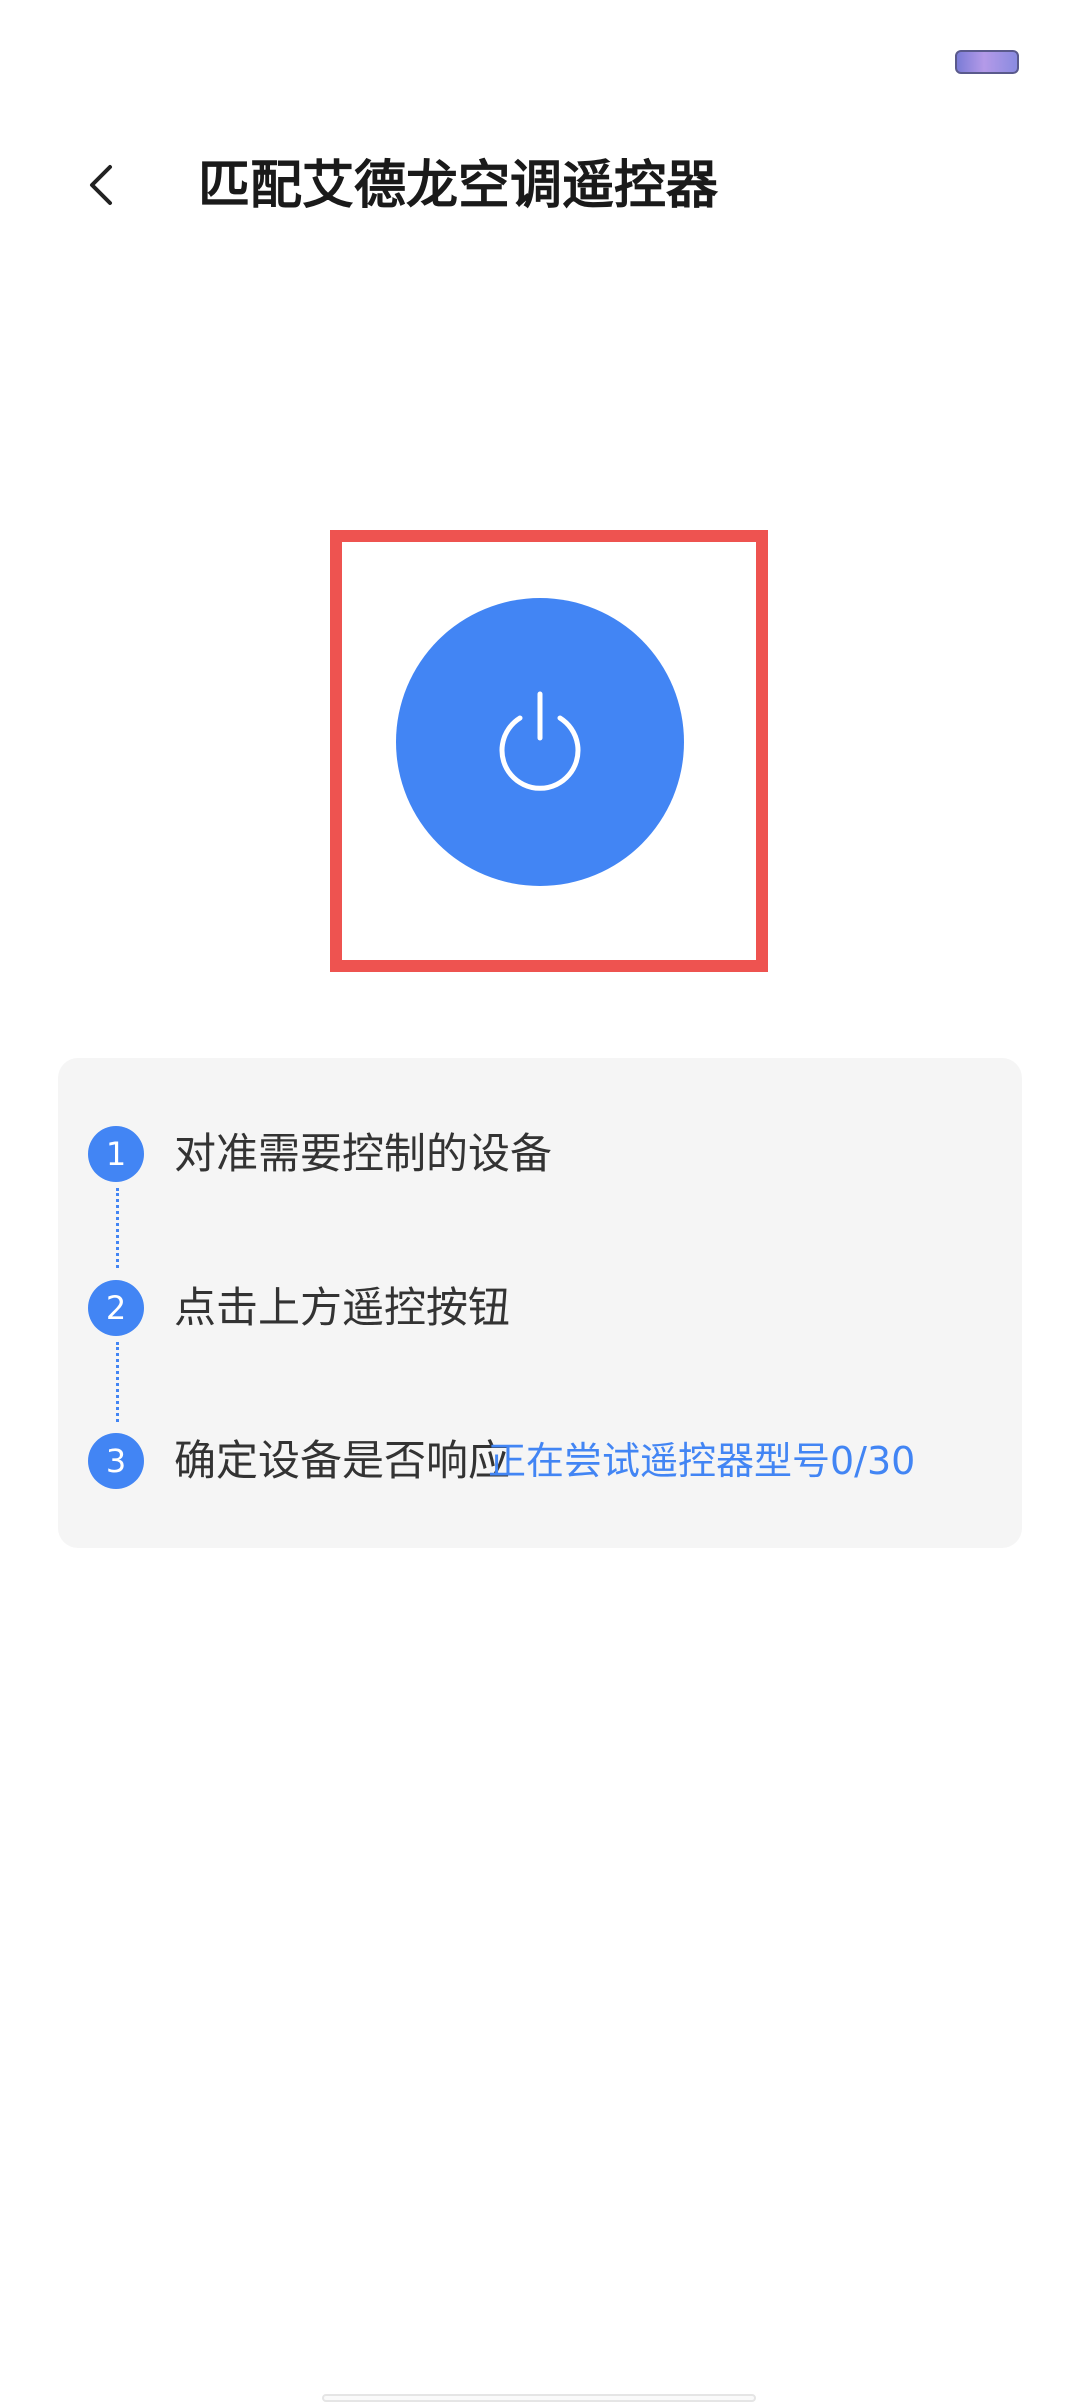  I want to click on battery-icon, so click(987, 62).